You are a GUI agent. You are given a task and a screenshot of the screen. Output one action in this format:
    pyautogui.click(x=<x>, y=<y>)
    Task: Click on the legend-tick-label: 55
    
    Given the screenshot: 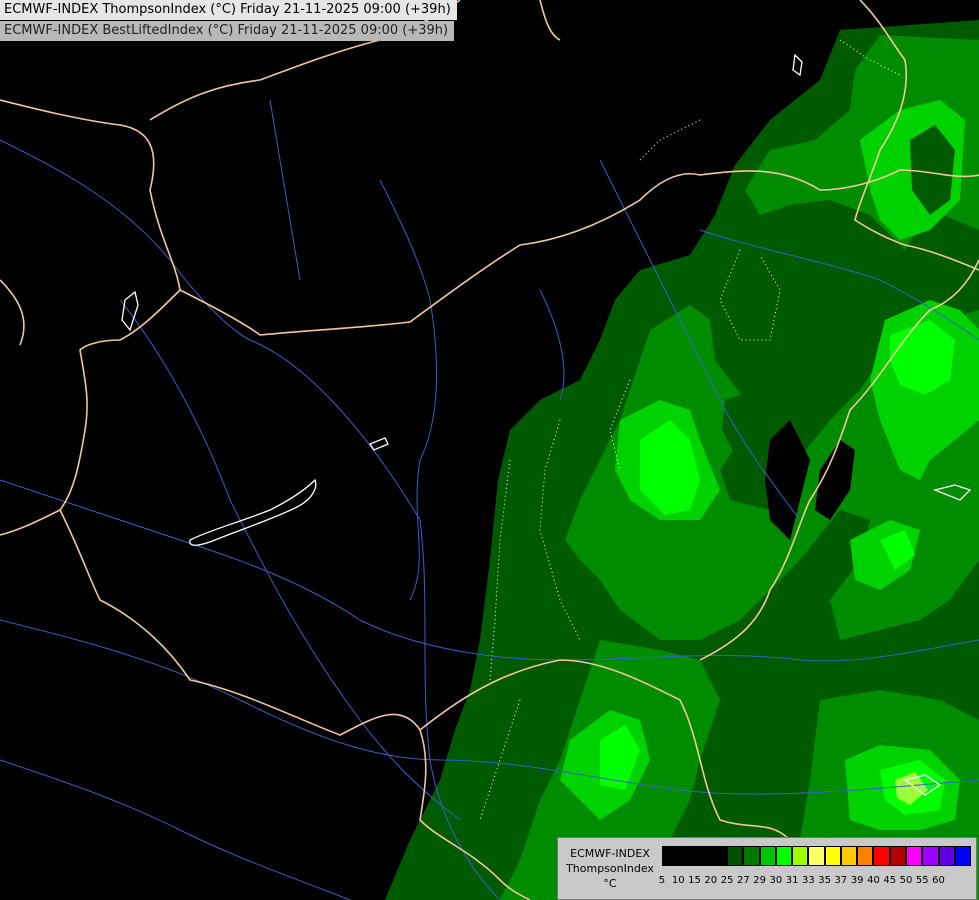 What is the action you would take?
    pyautogui.click(x=922, y=880)
    